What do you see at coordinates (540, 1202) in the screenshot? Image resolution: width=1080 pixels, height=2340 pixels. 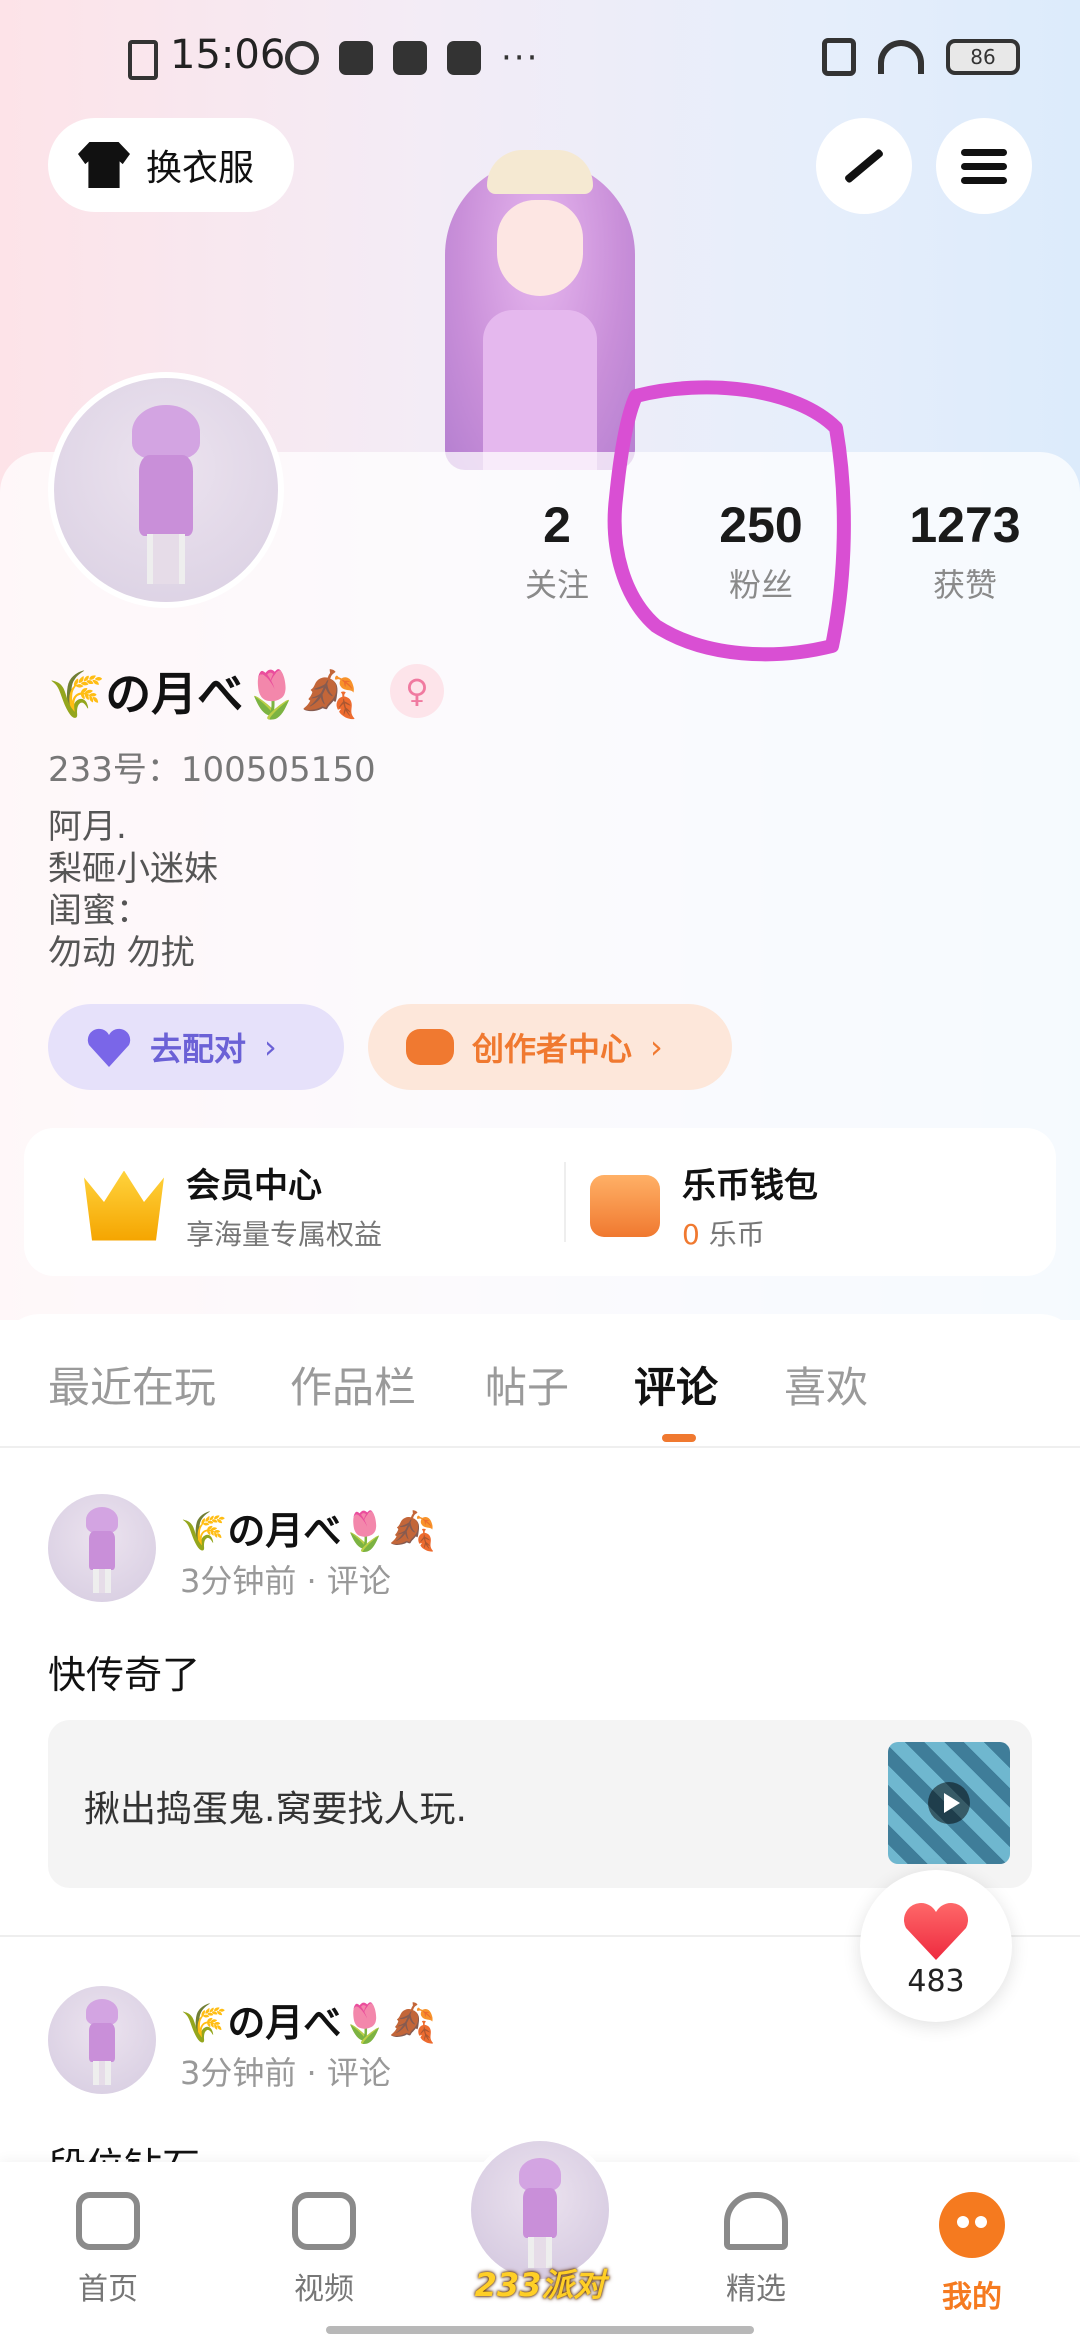 I see `membership-wallet-card: 会员中心 享海量专属权益 乐币钱包 0 乐币` at bounding box center [540, 1202].